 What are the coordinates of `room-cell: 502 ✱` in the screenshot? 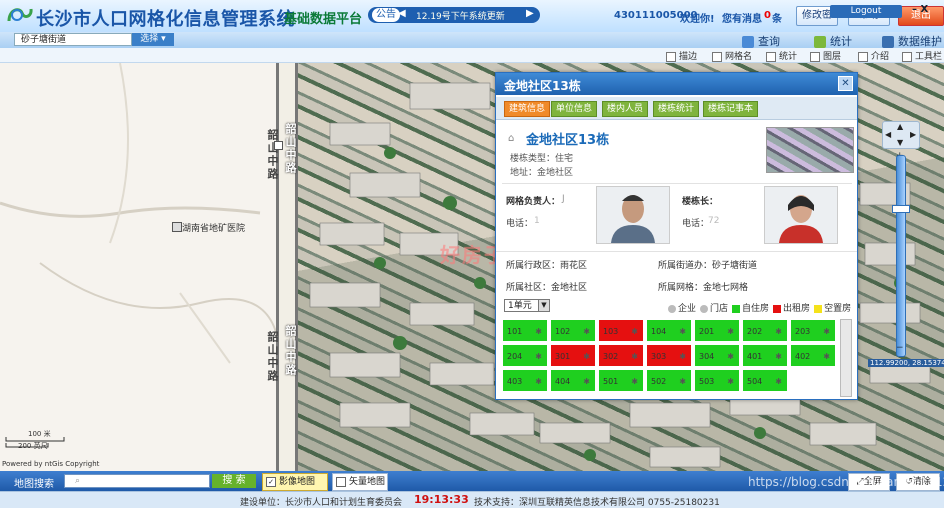 It's located at (669, 380).